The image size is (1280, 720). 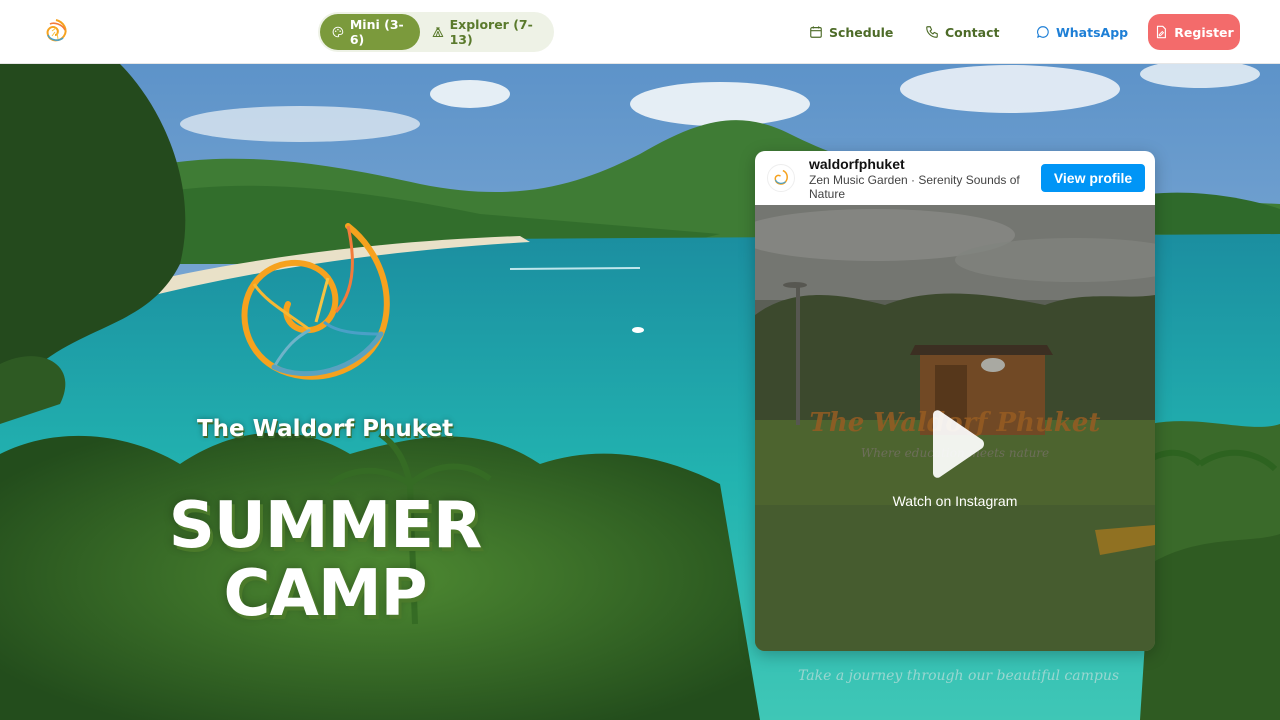 I want to click on profile-avatar, so click(x=781, y=178).